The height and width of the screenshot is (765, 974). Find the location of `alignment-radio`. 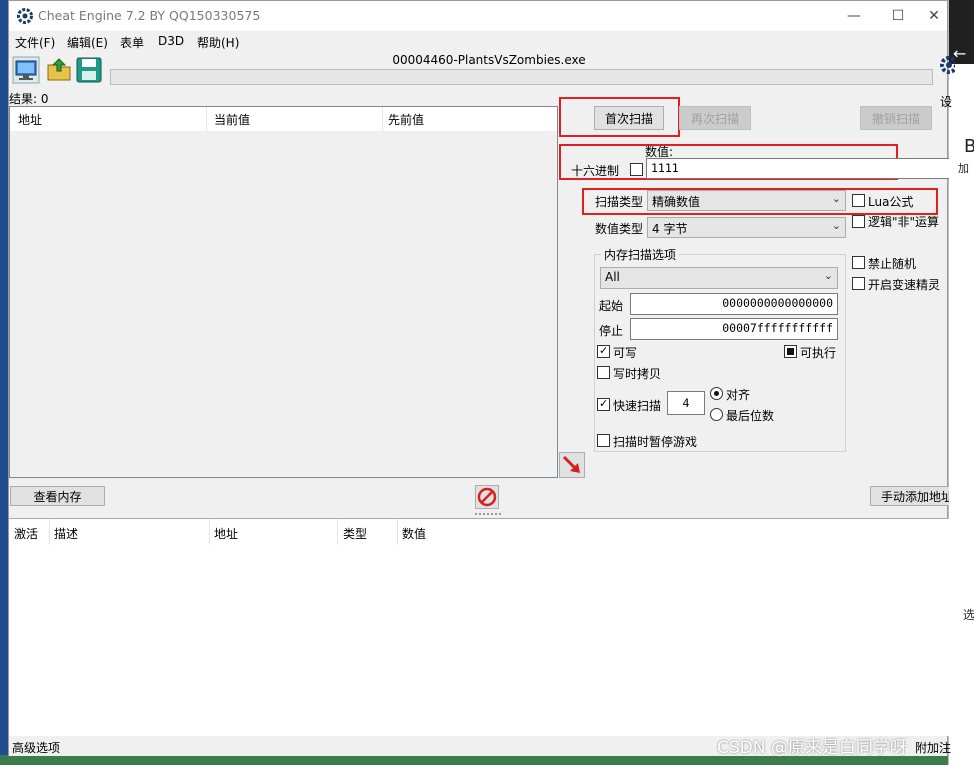

alignment-radio is located at coordinates (716, 393).